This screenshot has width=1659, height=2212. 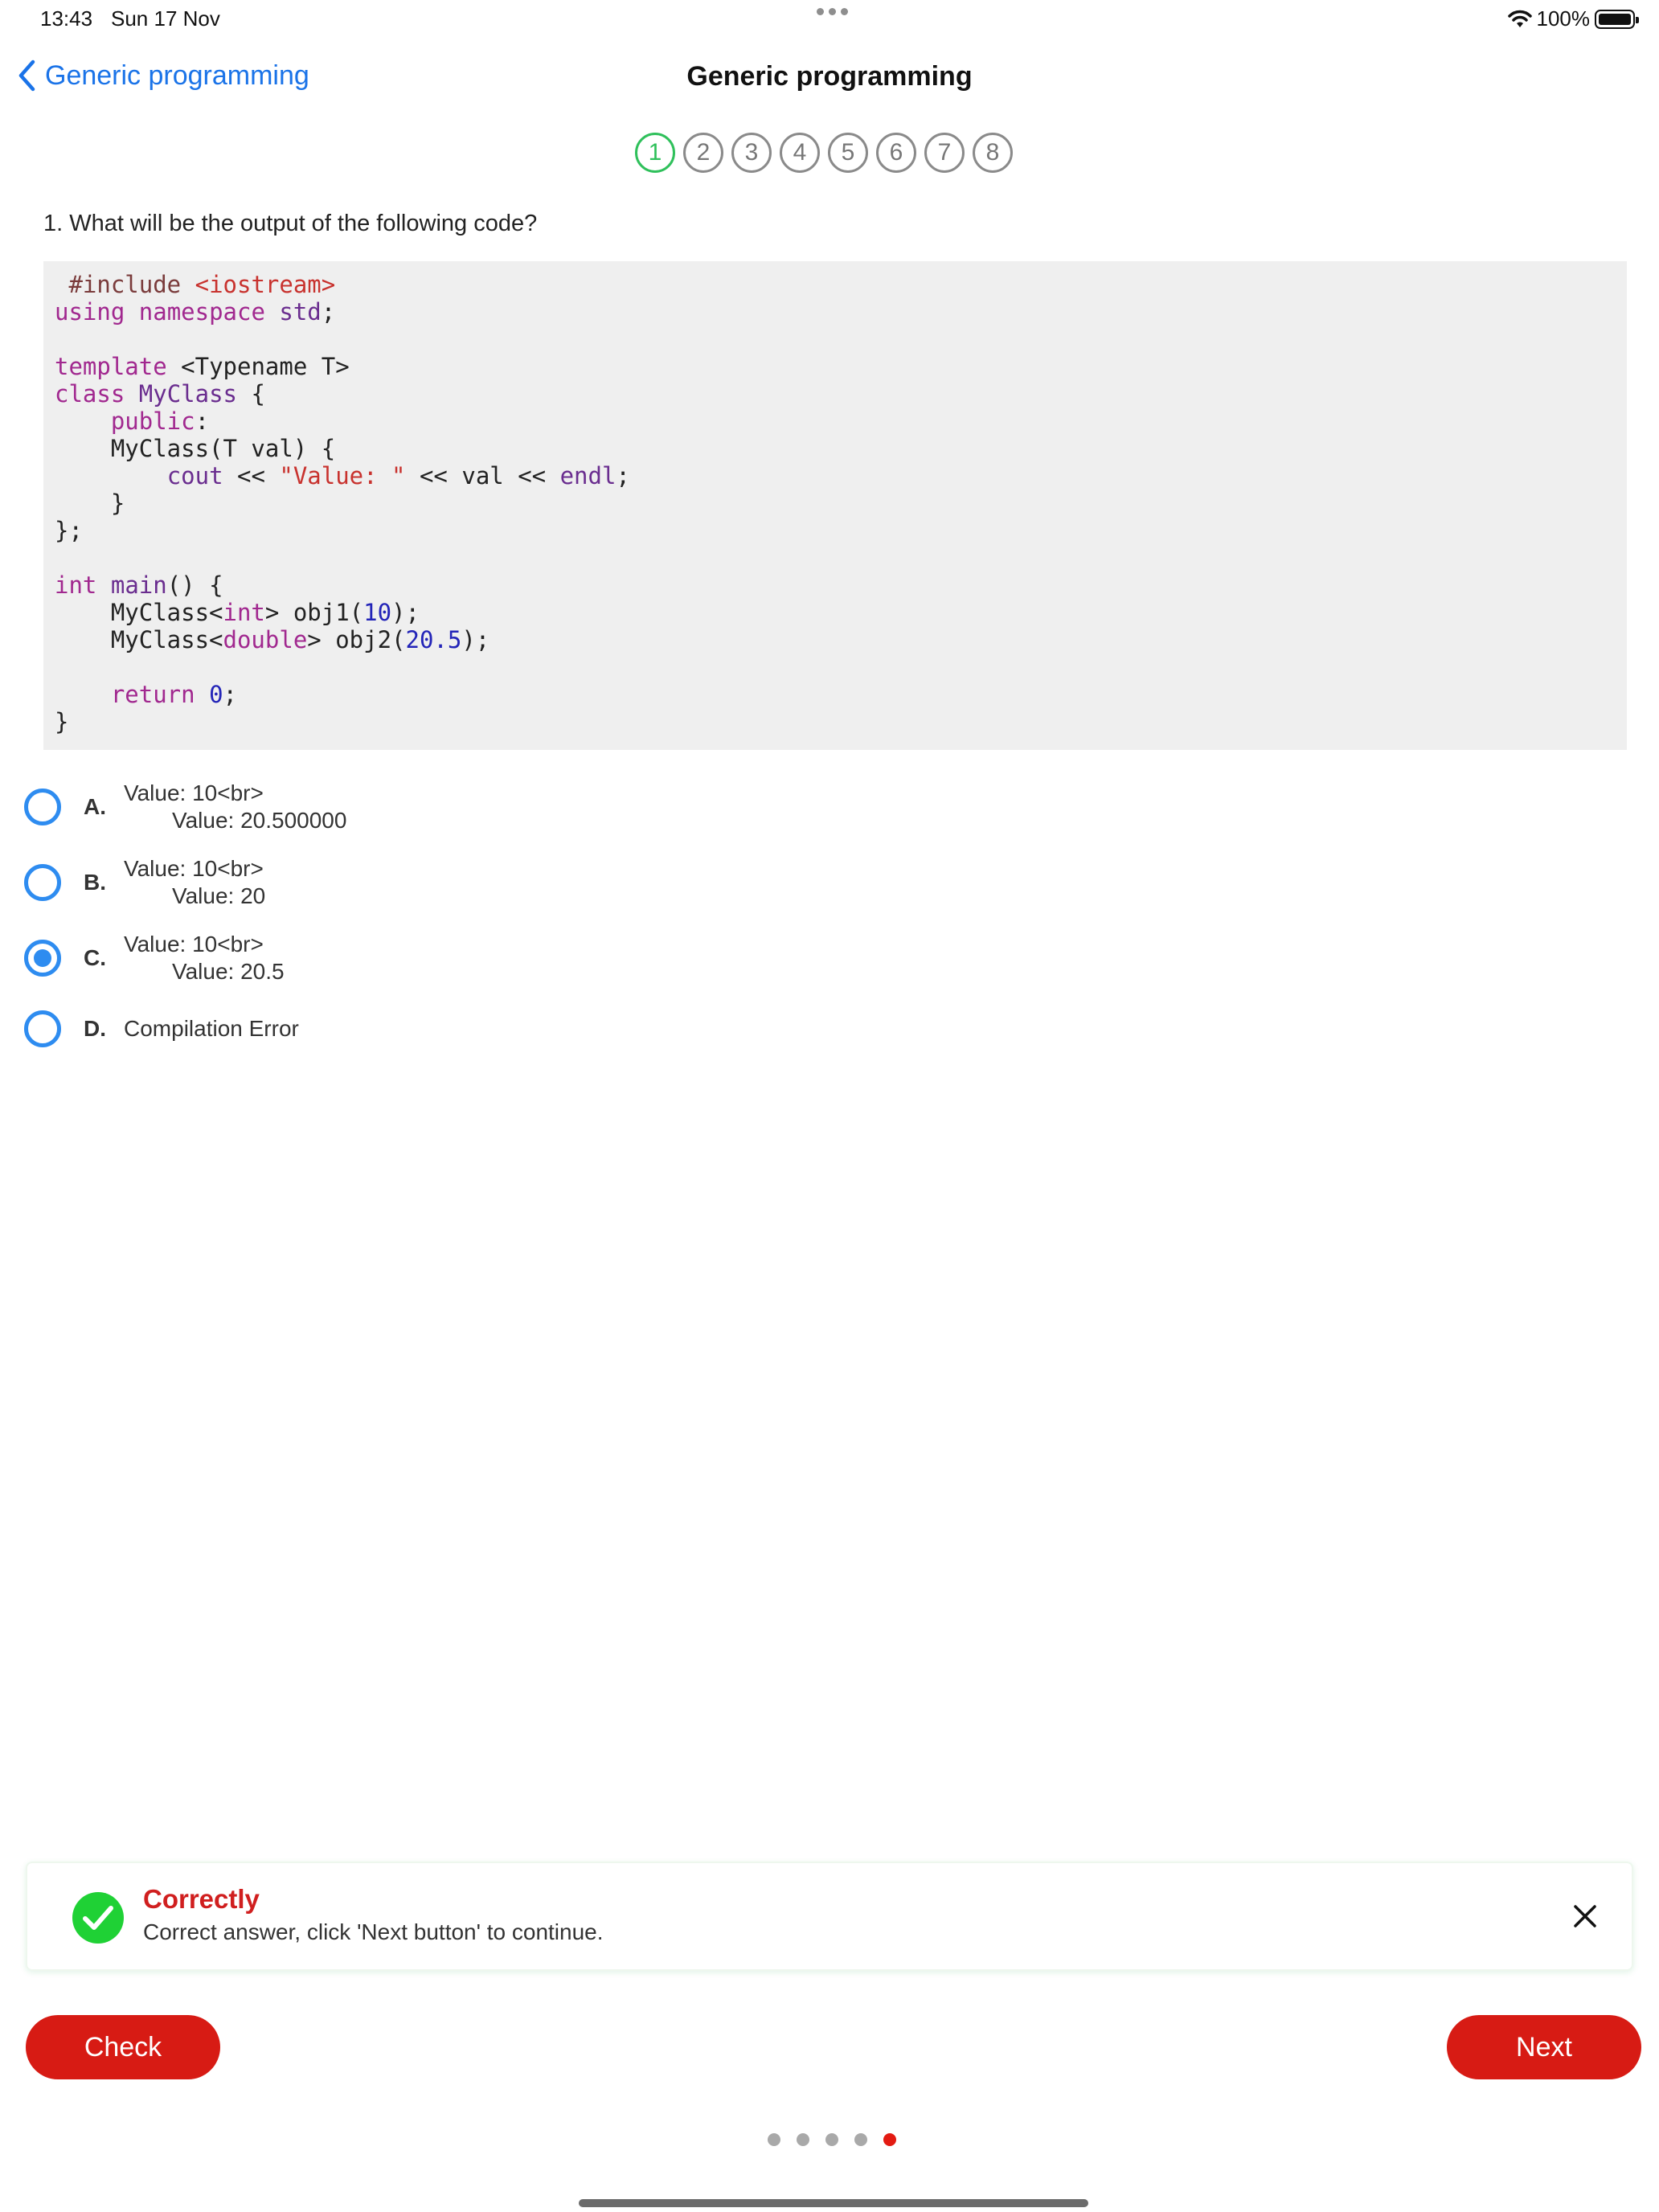 What do you see at coordinates (833, 2203) in the screenshot?
I see `home-indicator` at bounding box center [833, 2203].